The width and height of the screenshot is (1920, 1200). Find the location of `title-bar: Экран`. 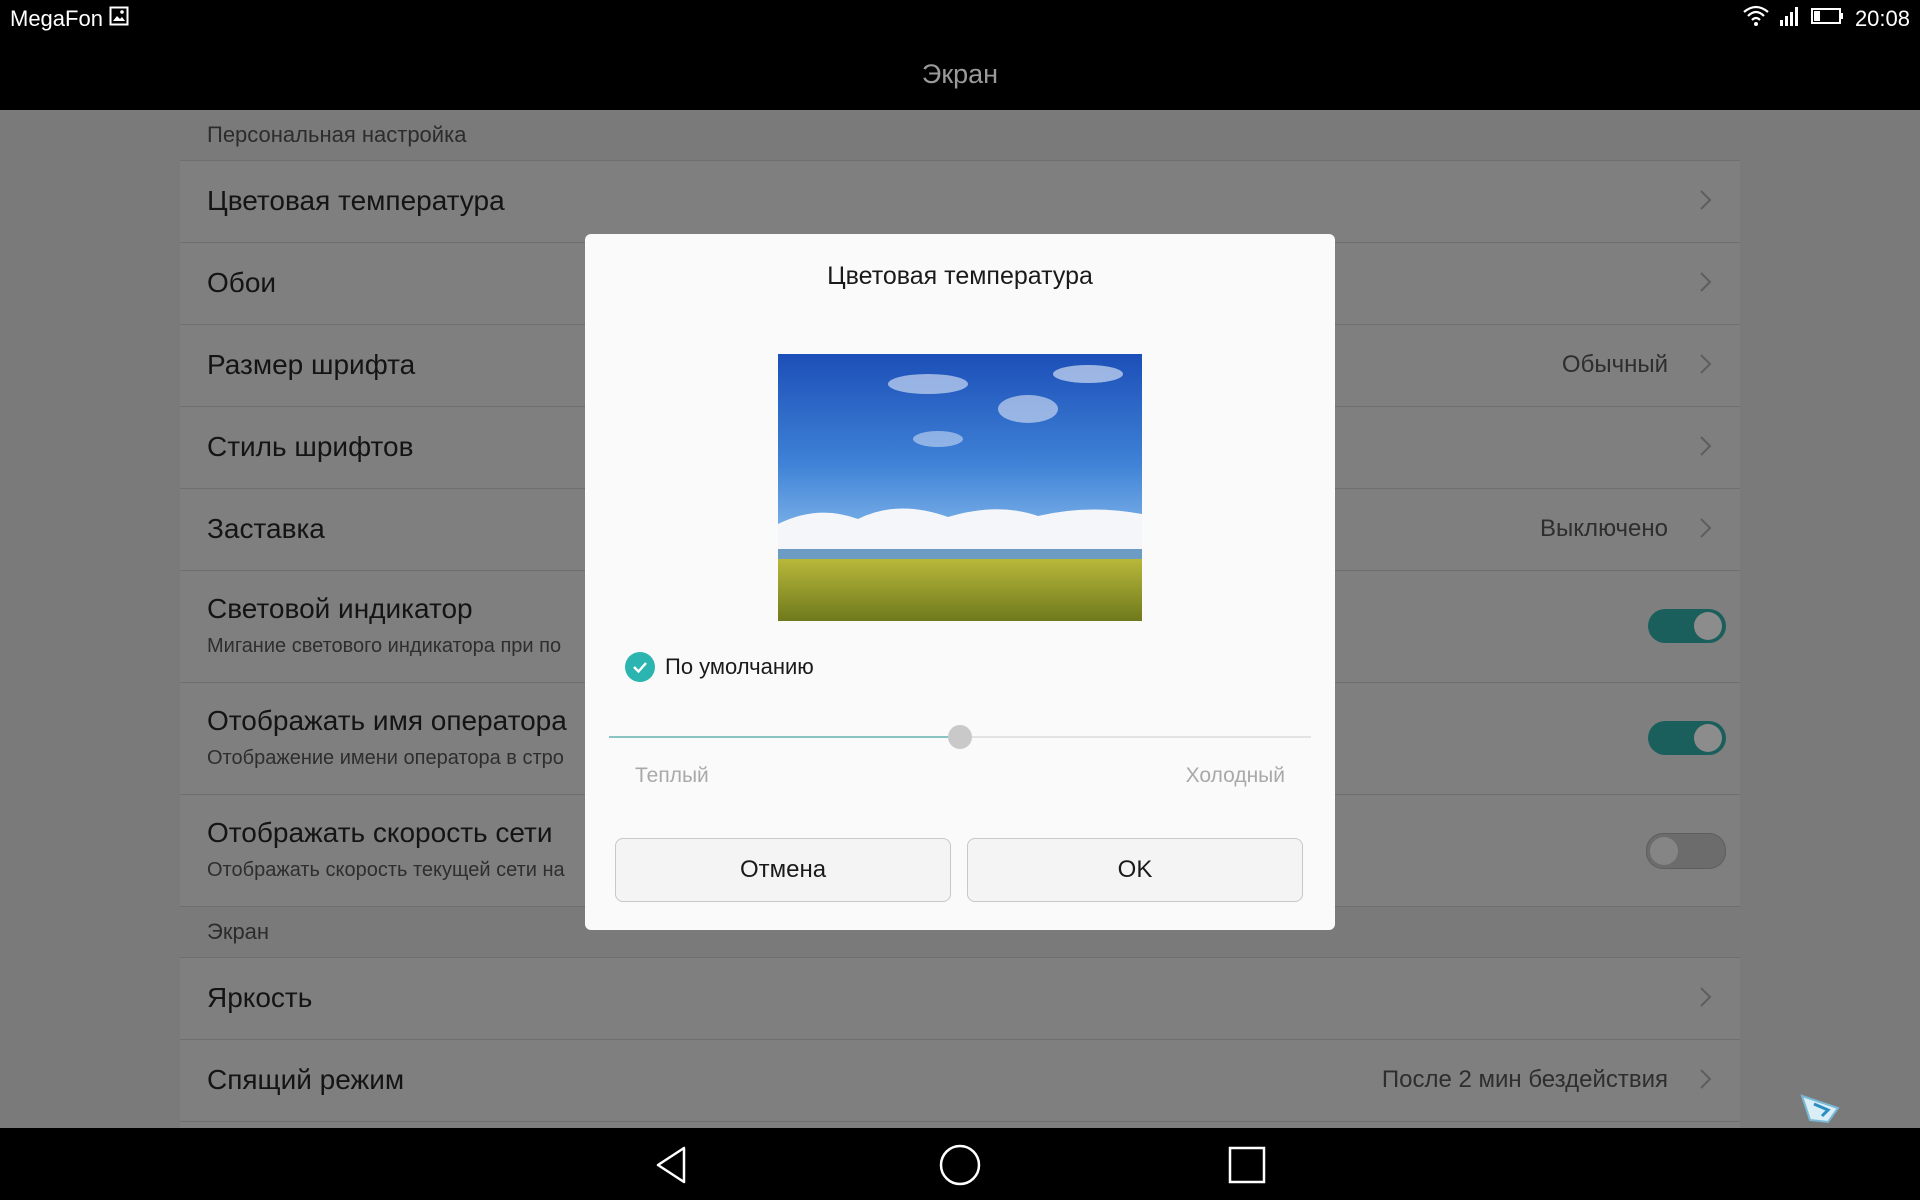

title-bar: Экран is located at coordinates (960, 74).